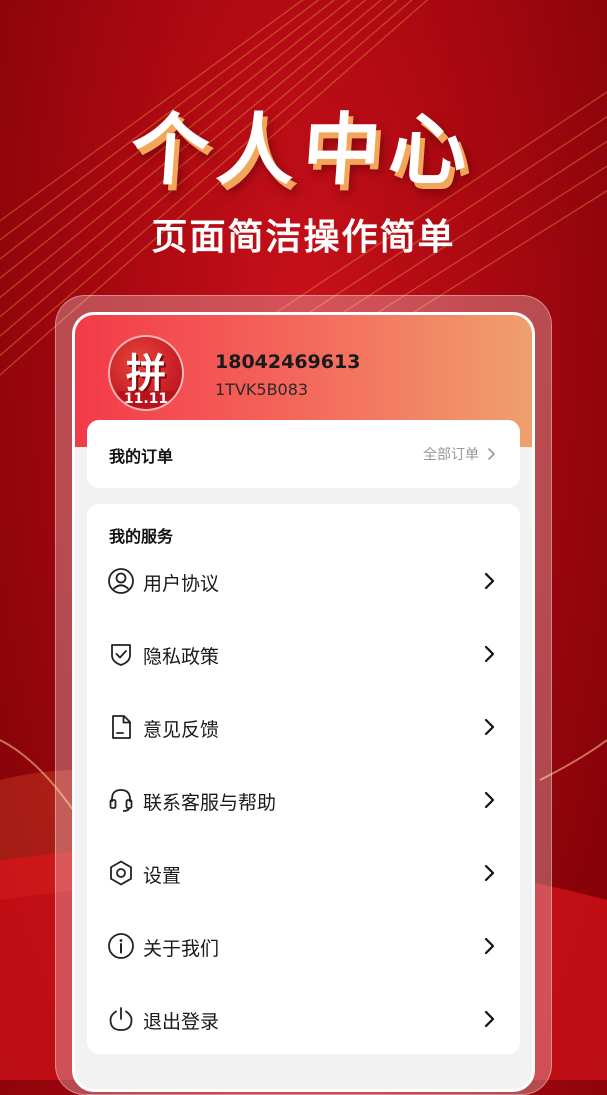 The width and height of the screenshot is (607, 1095). What do you see at coordinates (121, 800) in the screenshot?
I see `headset-icon` at bounding box center [121, 800].